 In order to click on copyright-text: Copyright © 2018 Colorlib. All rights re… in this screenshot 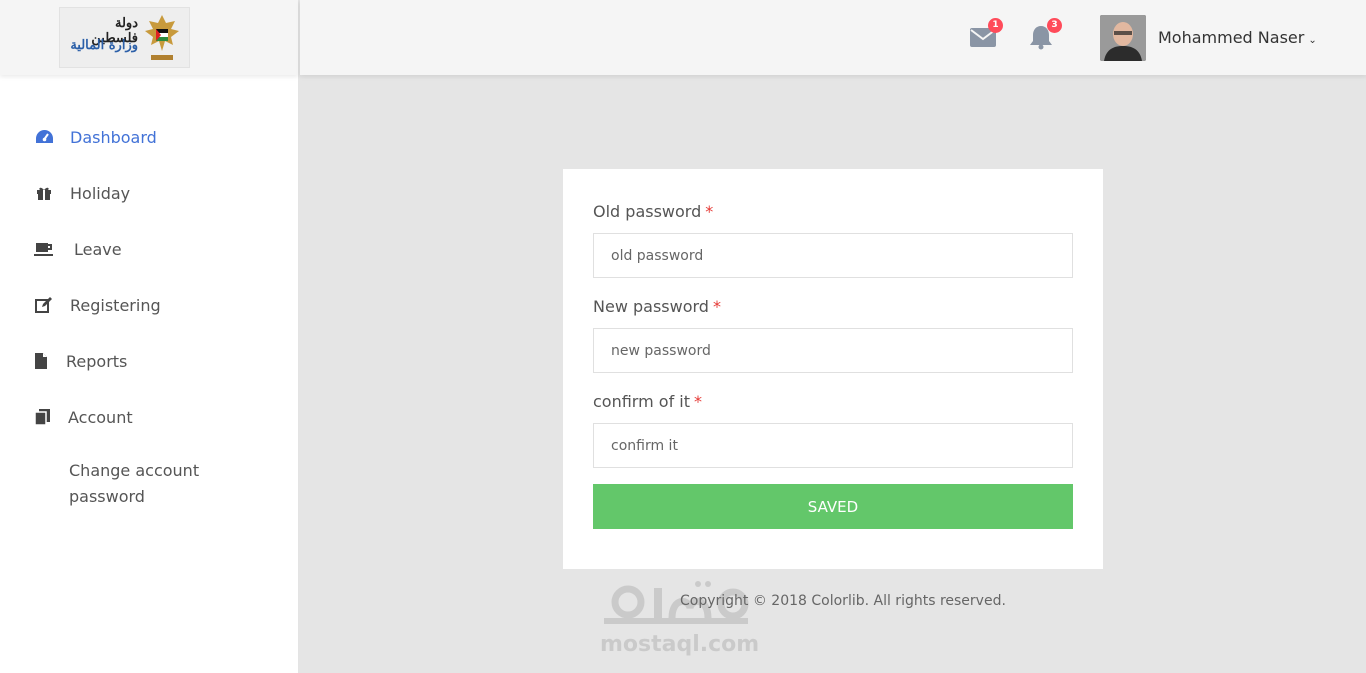, I will do `click(843, 601)`.